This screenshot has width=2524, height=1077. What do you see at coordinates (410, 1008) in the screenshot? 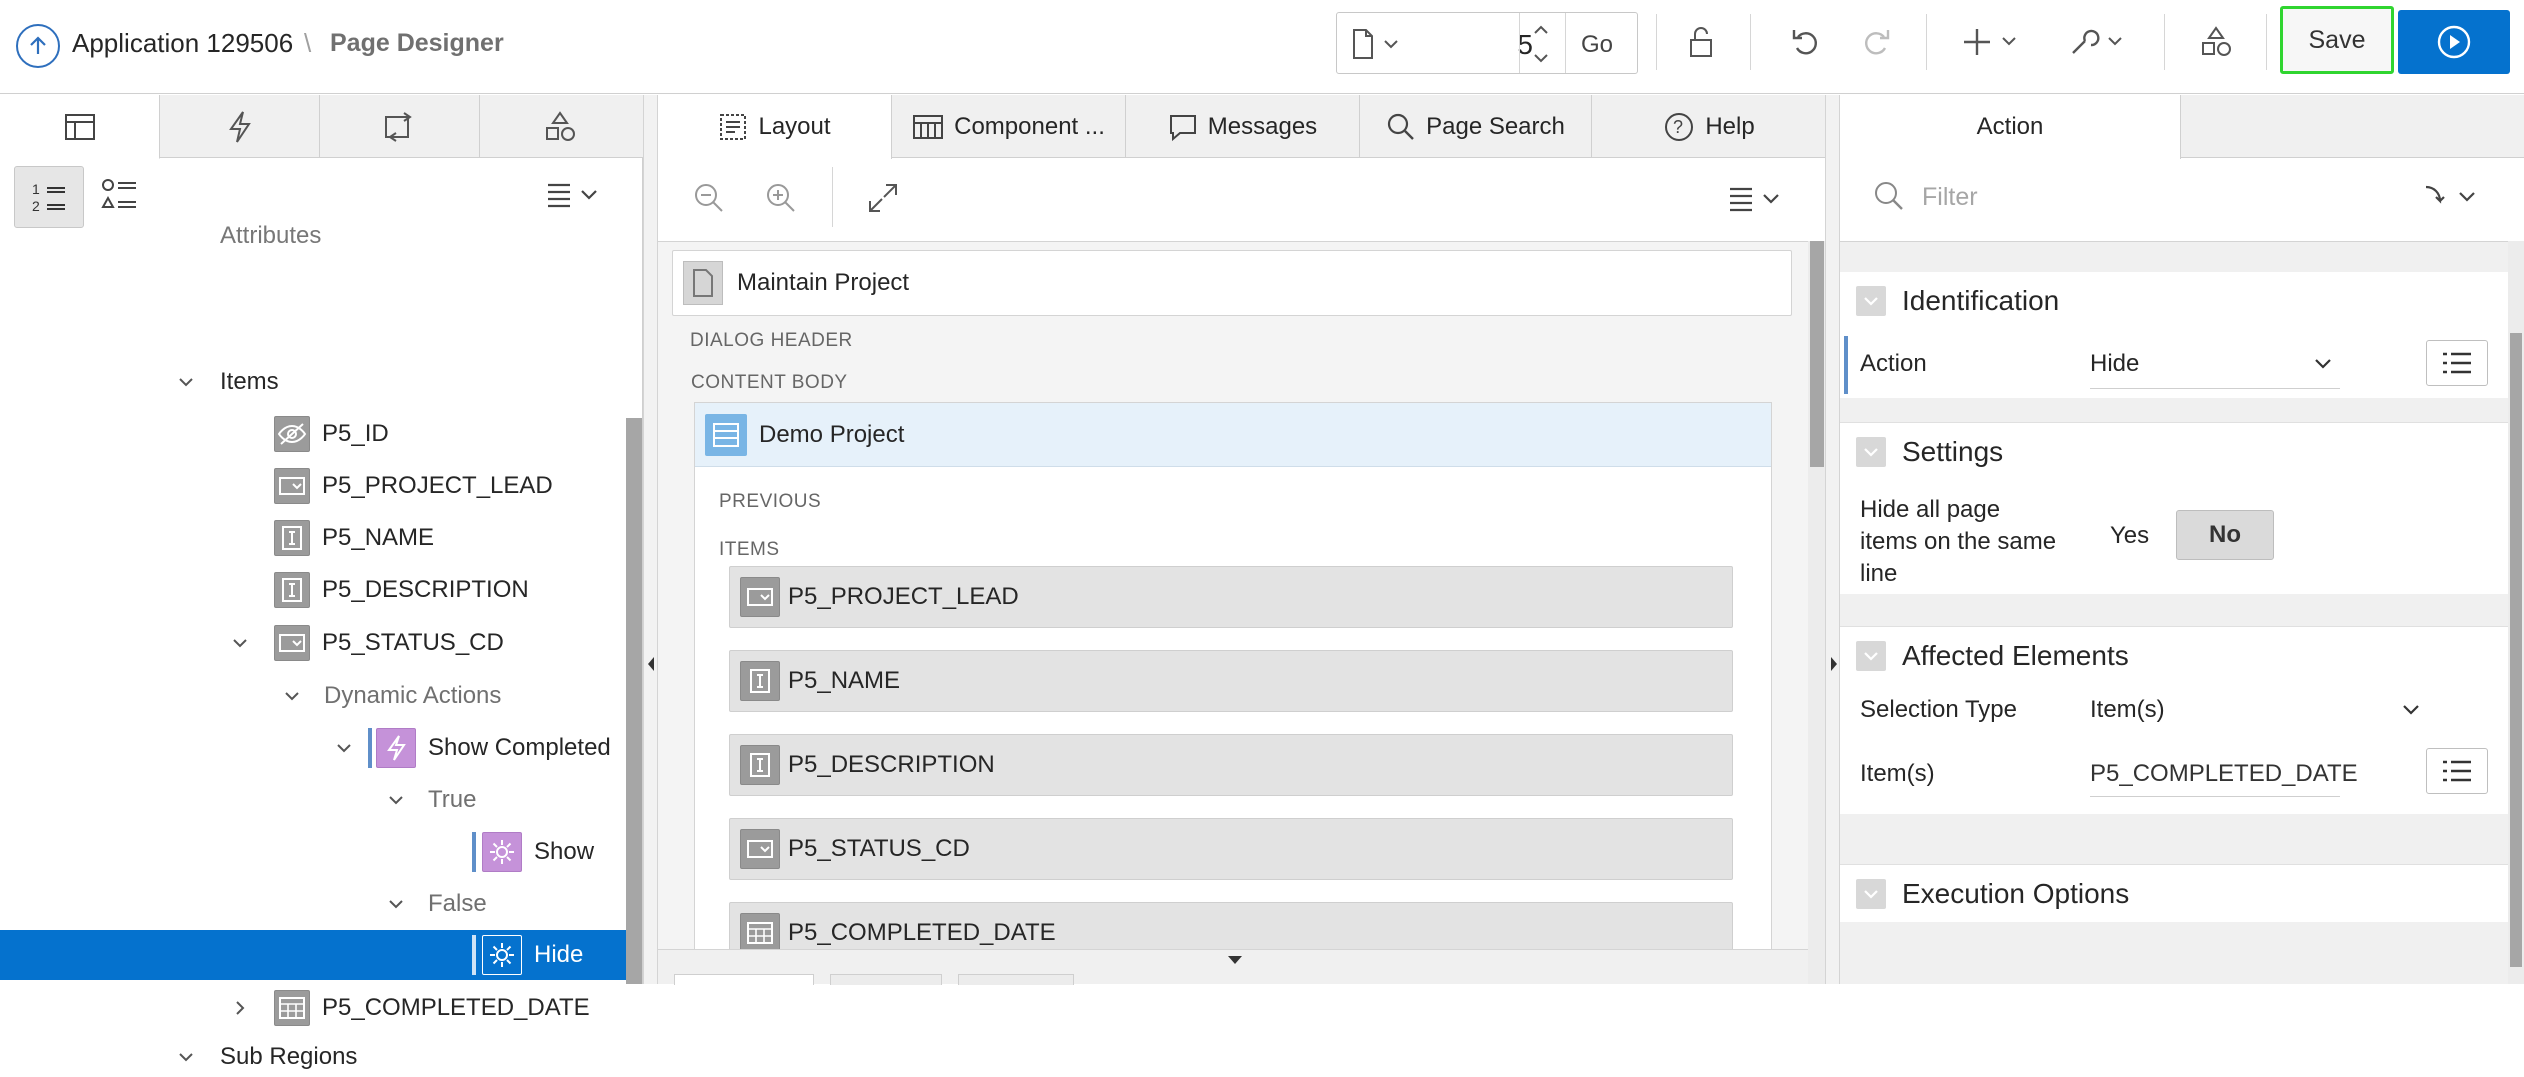
I see `tree-node-p5-completed-date: P5_COMPLETED_DATE` at bounding box center [410, 1008].